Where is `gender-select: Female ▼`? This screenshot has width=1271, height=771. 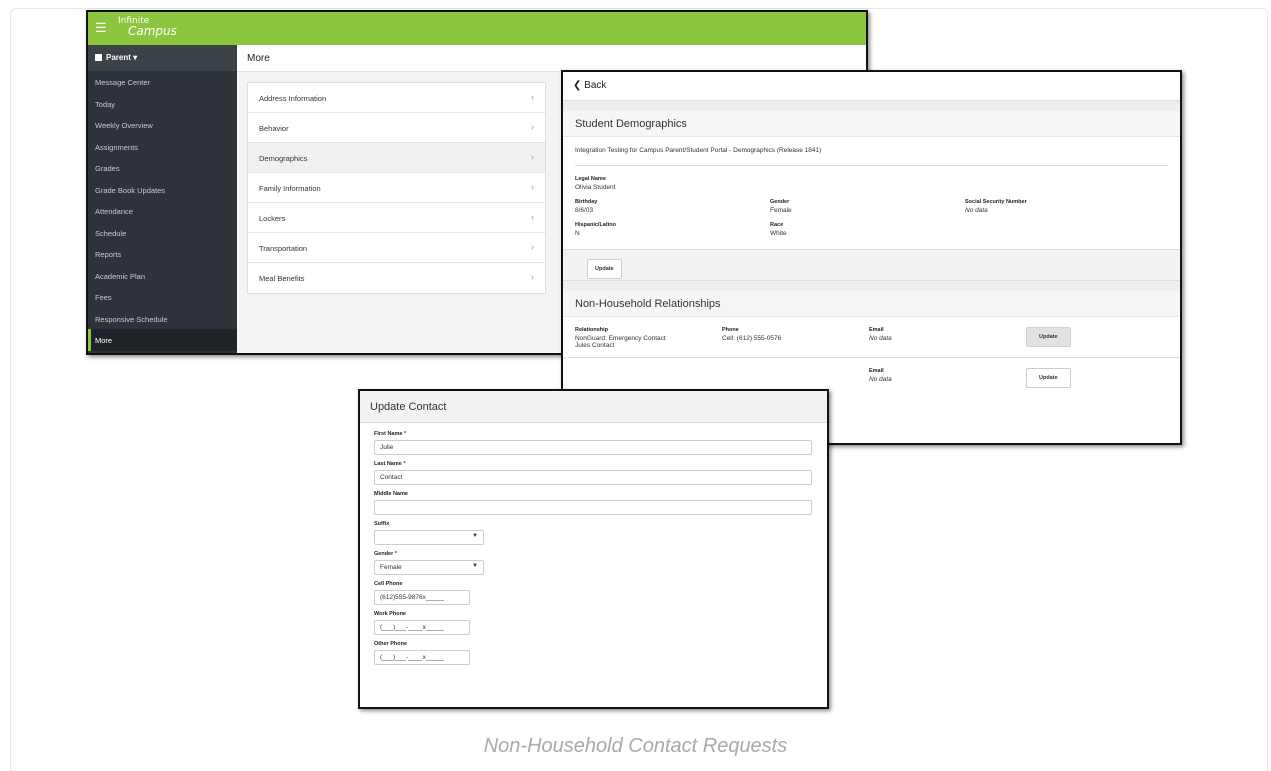
gender-select: Female ▼ is located at coordinates (429, 567).